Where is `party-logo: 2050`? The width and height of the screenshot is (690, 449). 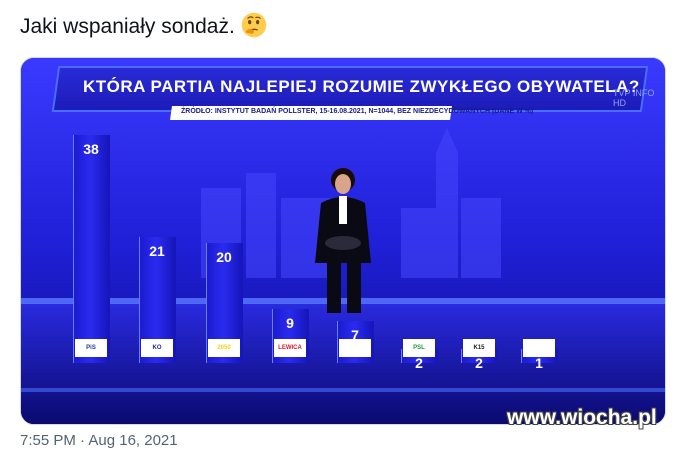
party-logo: 2050 is located at coordinates (224, 348).